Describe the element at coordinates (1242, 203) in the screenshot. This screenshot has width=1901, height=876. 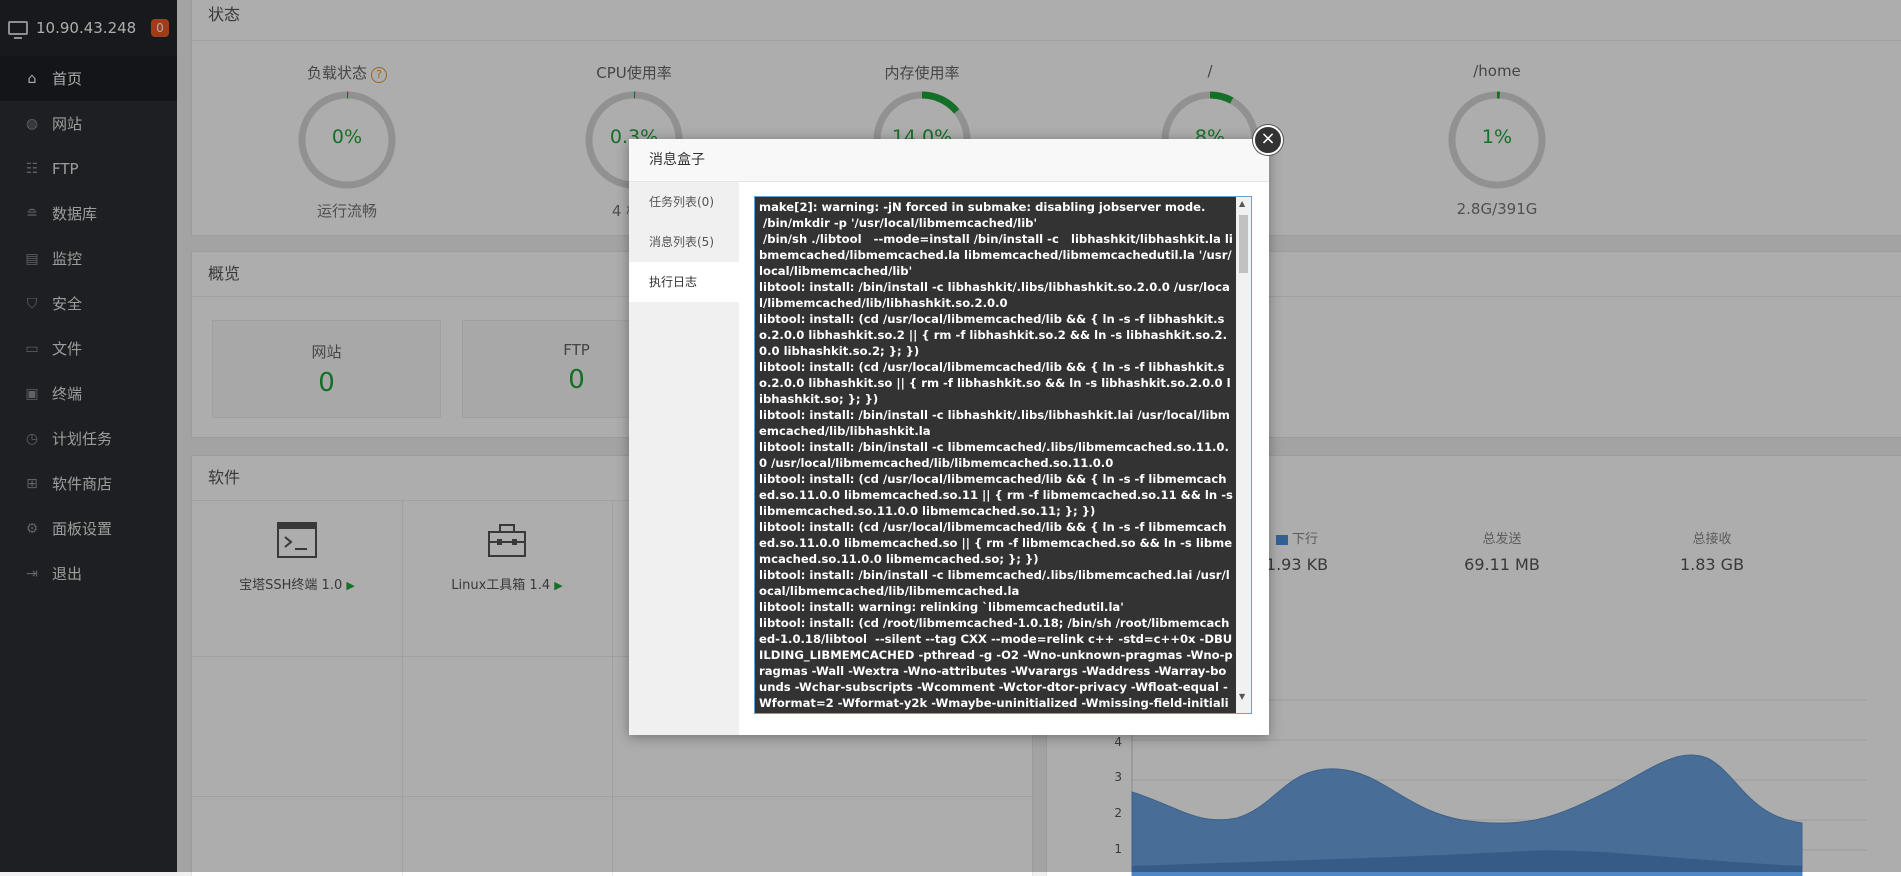
I see `scroll-up-icon: ▲` at that location.